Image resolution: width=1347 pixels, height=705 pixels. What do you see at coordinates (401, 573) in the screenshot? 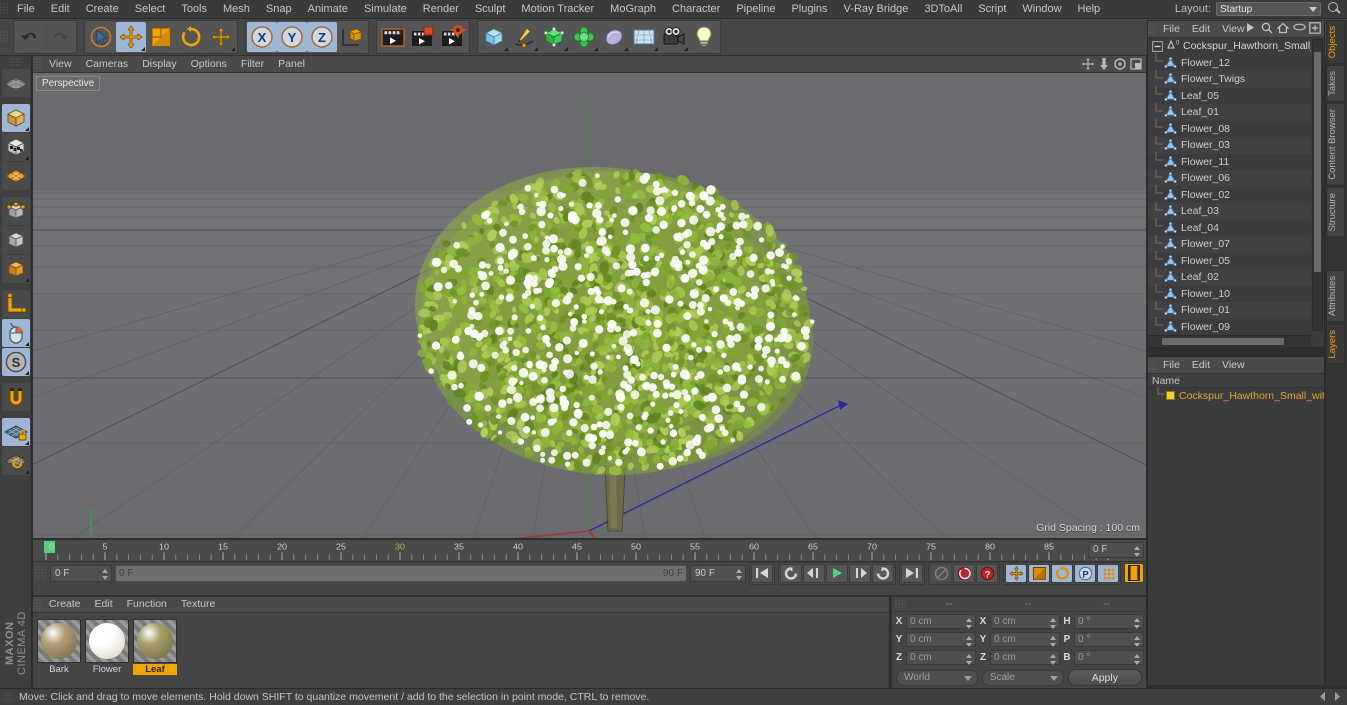
I see `timeline-range-bar: 0 F 90 F` at bounding box center [401, 573].